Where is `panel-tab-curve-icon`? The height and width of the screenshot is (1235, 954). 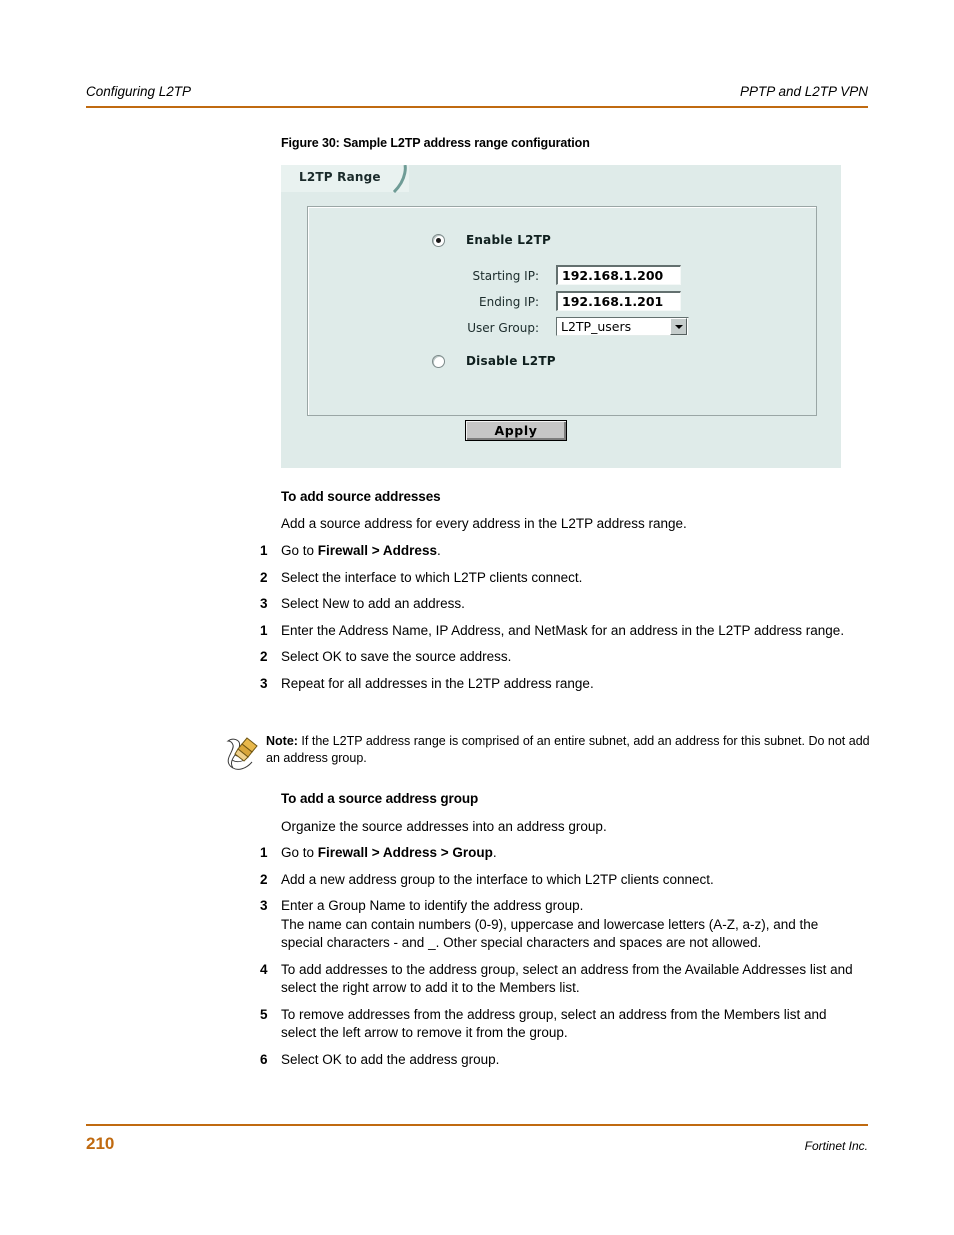
panel-tab-curve-icon is located at coordinates (402, 179).